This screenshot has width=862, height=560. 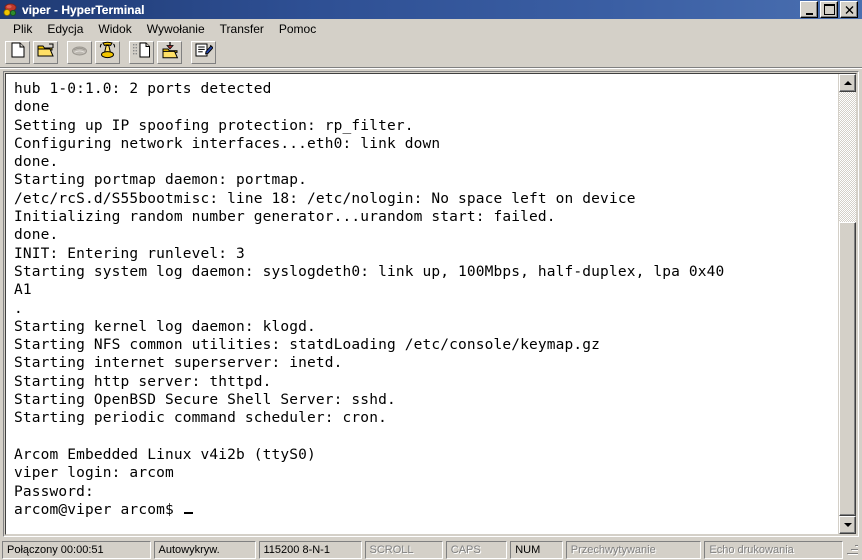 What do you see at coordinates (297, 29) in the screenshot?
I see `menu-pomoc: Pomoc` at bounding box center [297, 29].